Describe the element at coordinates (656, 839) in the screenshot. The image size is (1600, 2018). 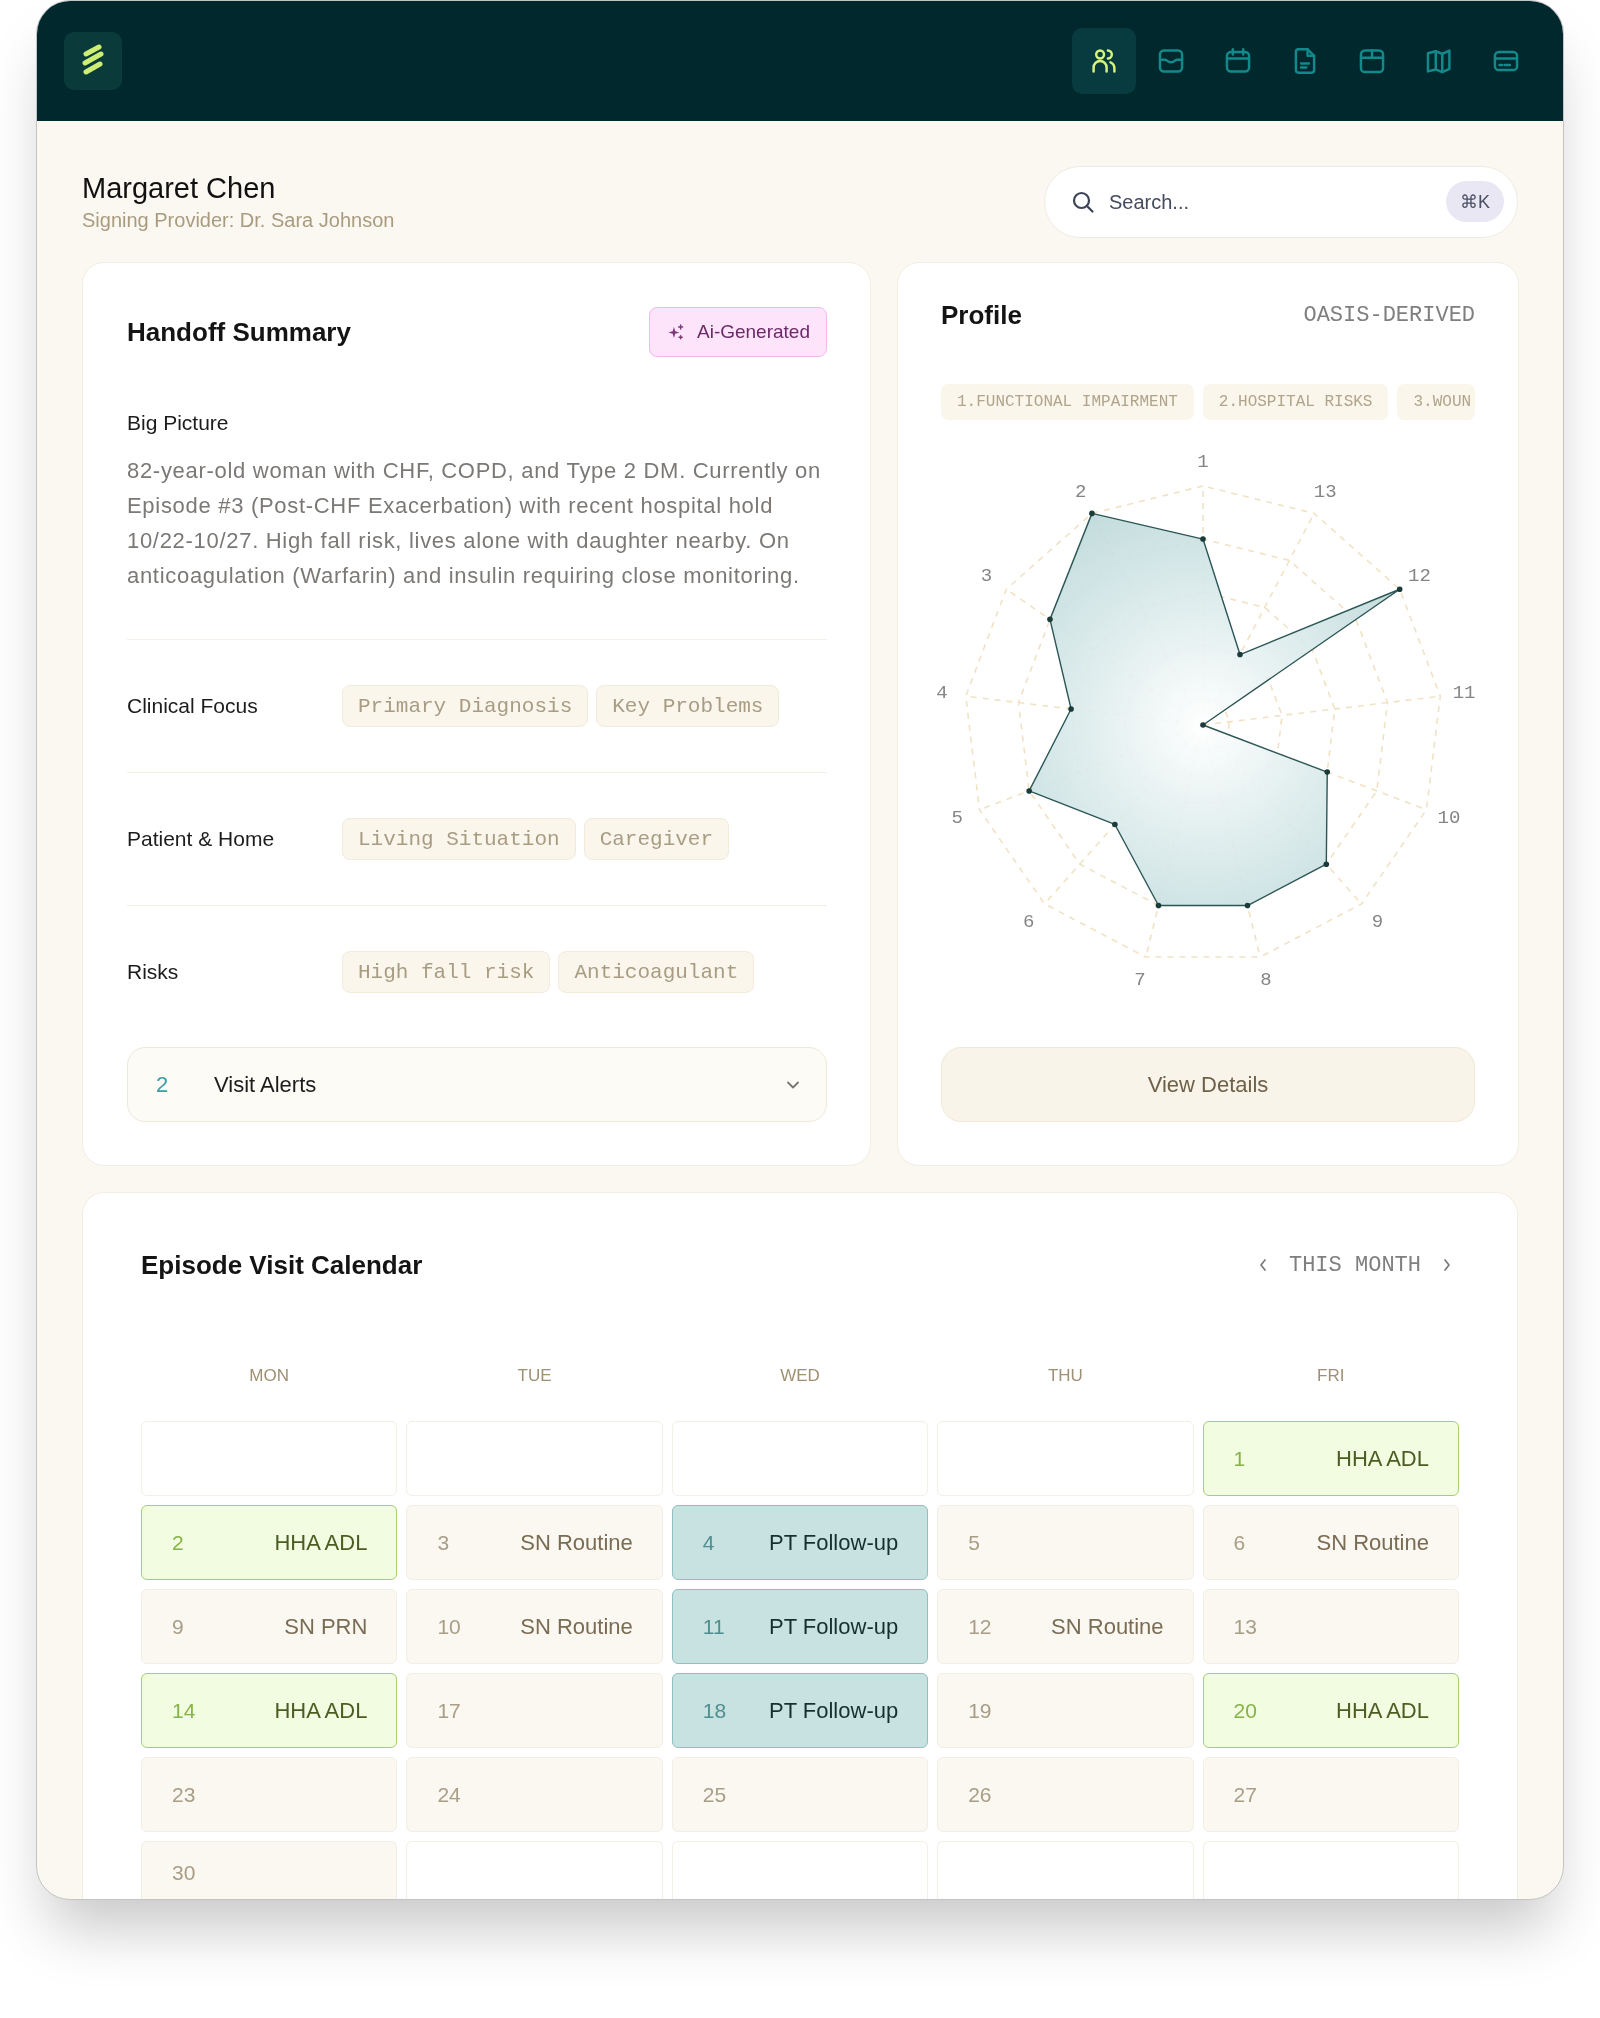
I see `topic-tag: Caregiver` at that location.